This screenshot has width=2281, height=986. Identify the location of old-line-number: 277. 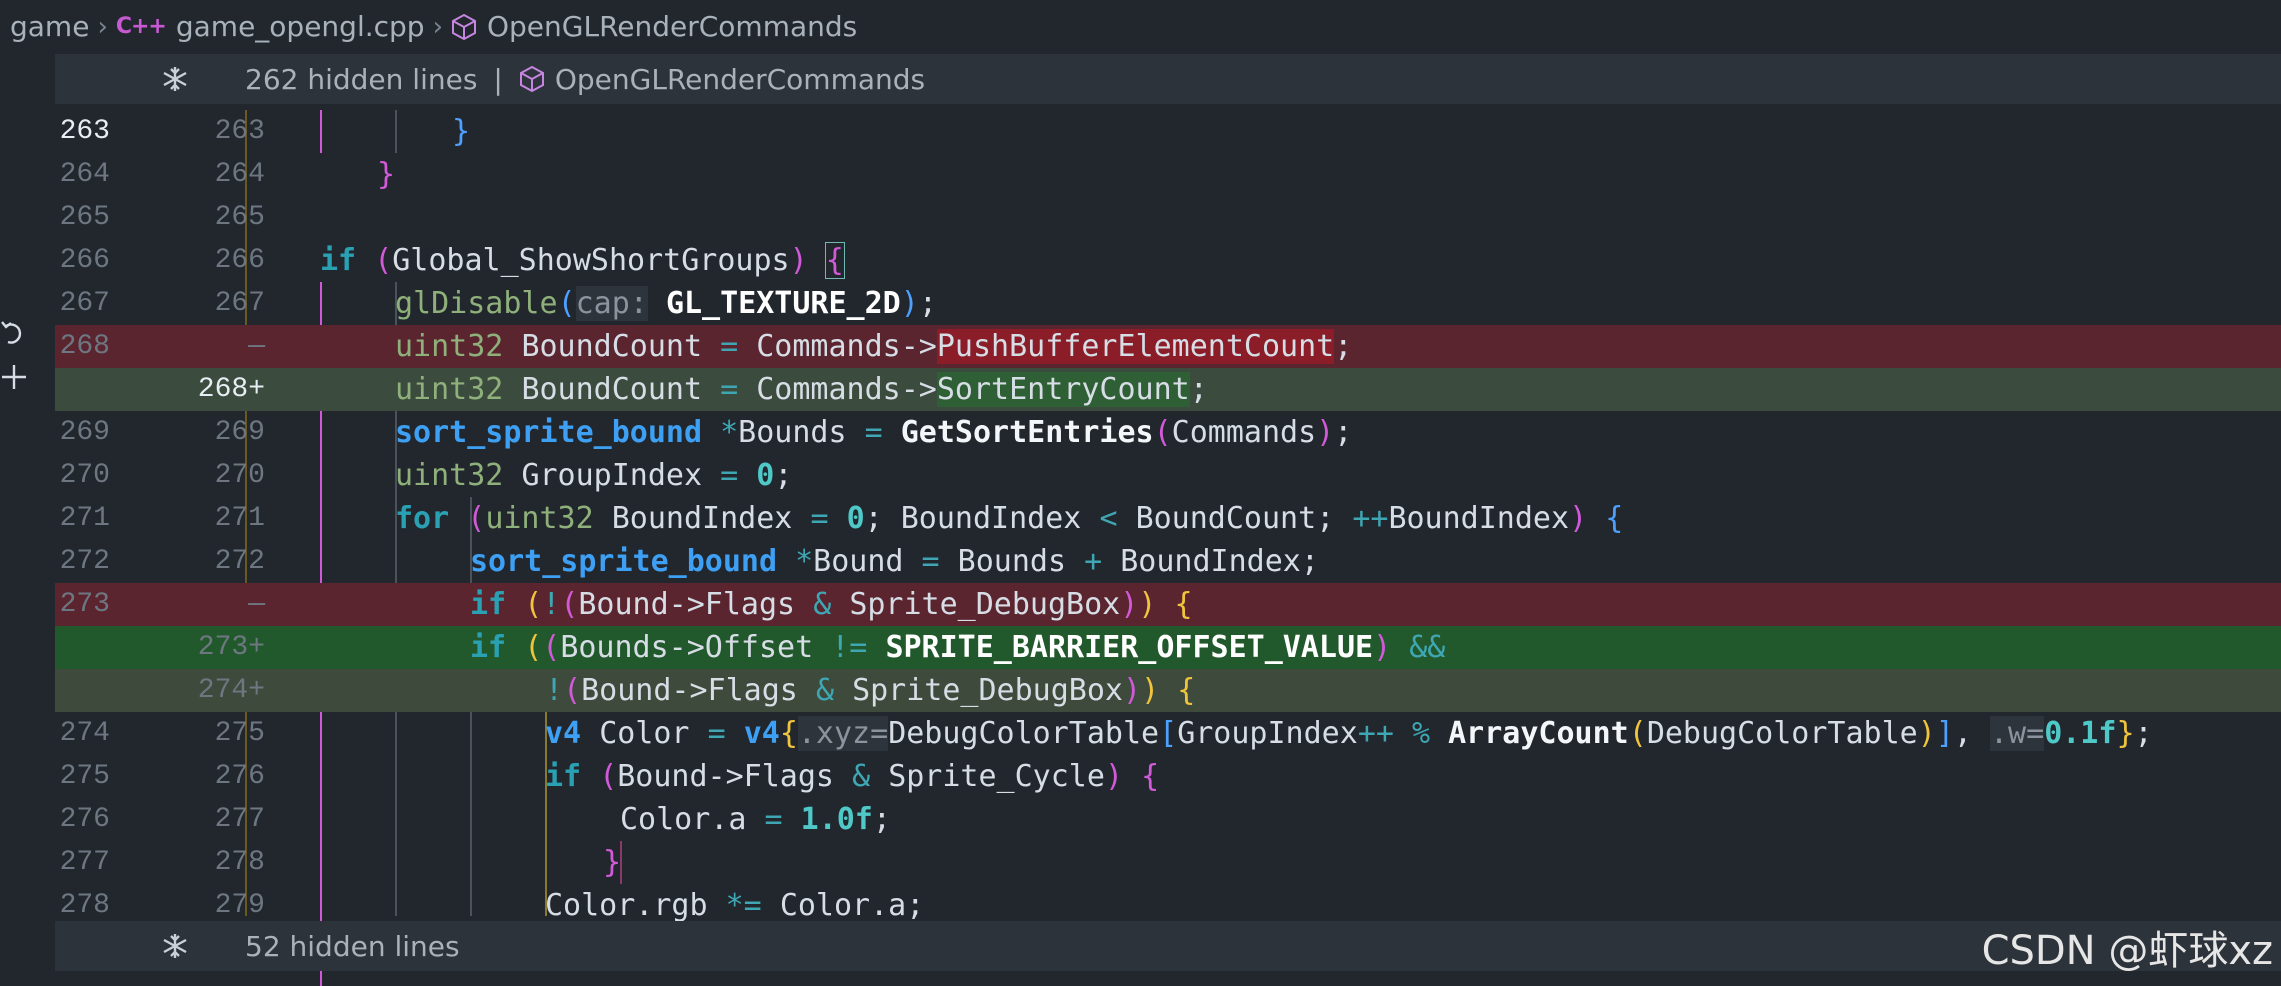
(84, 862).